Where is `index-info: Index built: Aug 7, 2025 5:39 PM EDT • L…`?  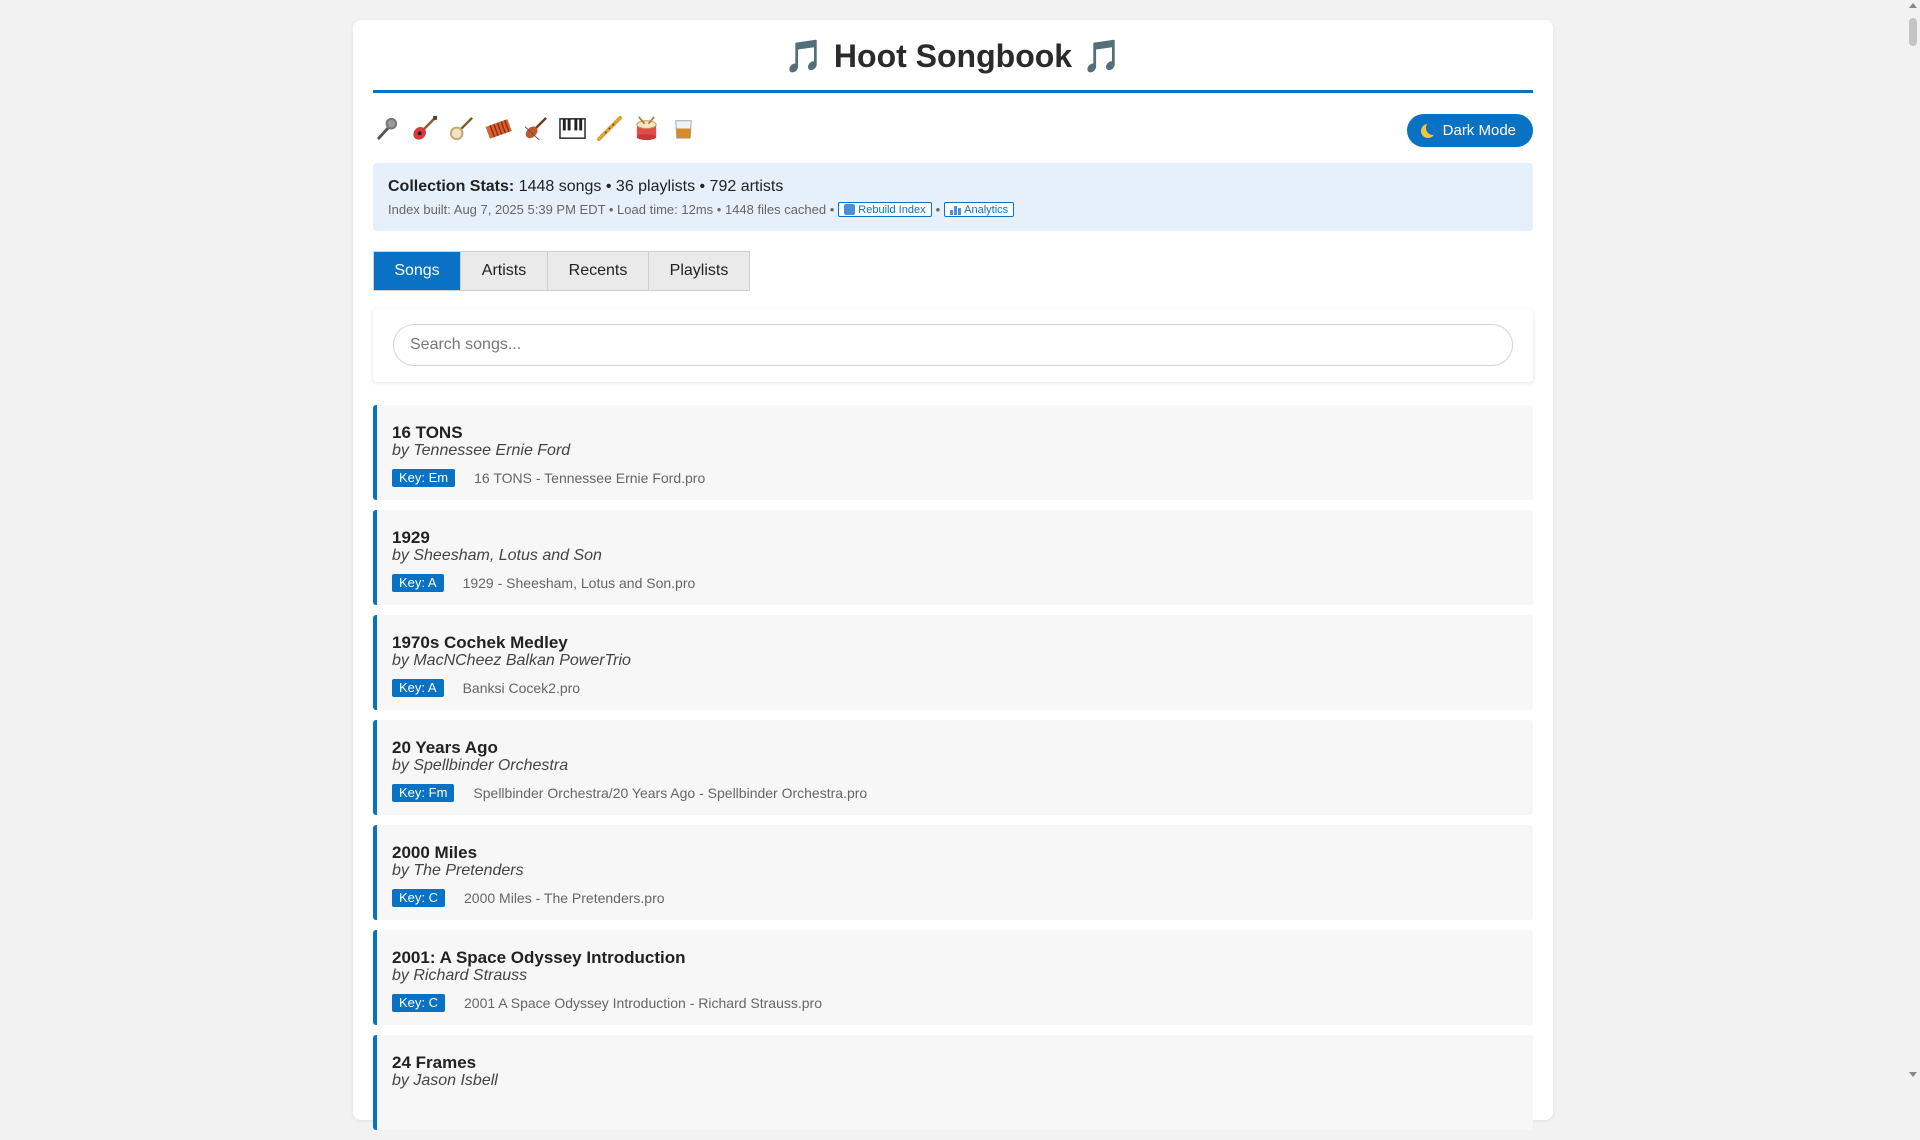 index-info: Index built: Aug 7, 2025 5:39 PM EDT • L… is located at coordinates (611, 209).